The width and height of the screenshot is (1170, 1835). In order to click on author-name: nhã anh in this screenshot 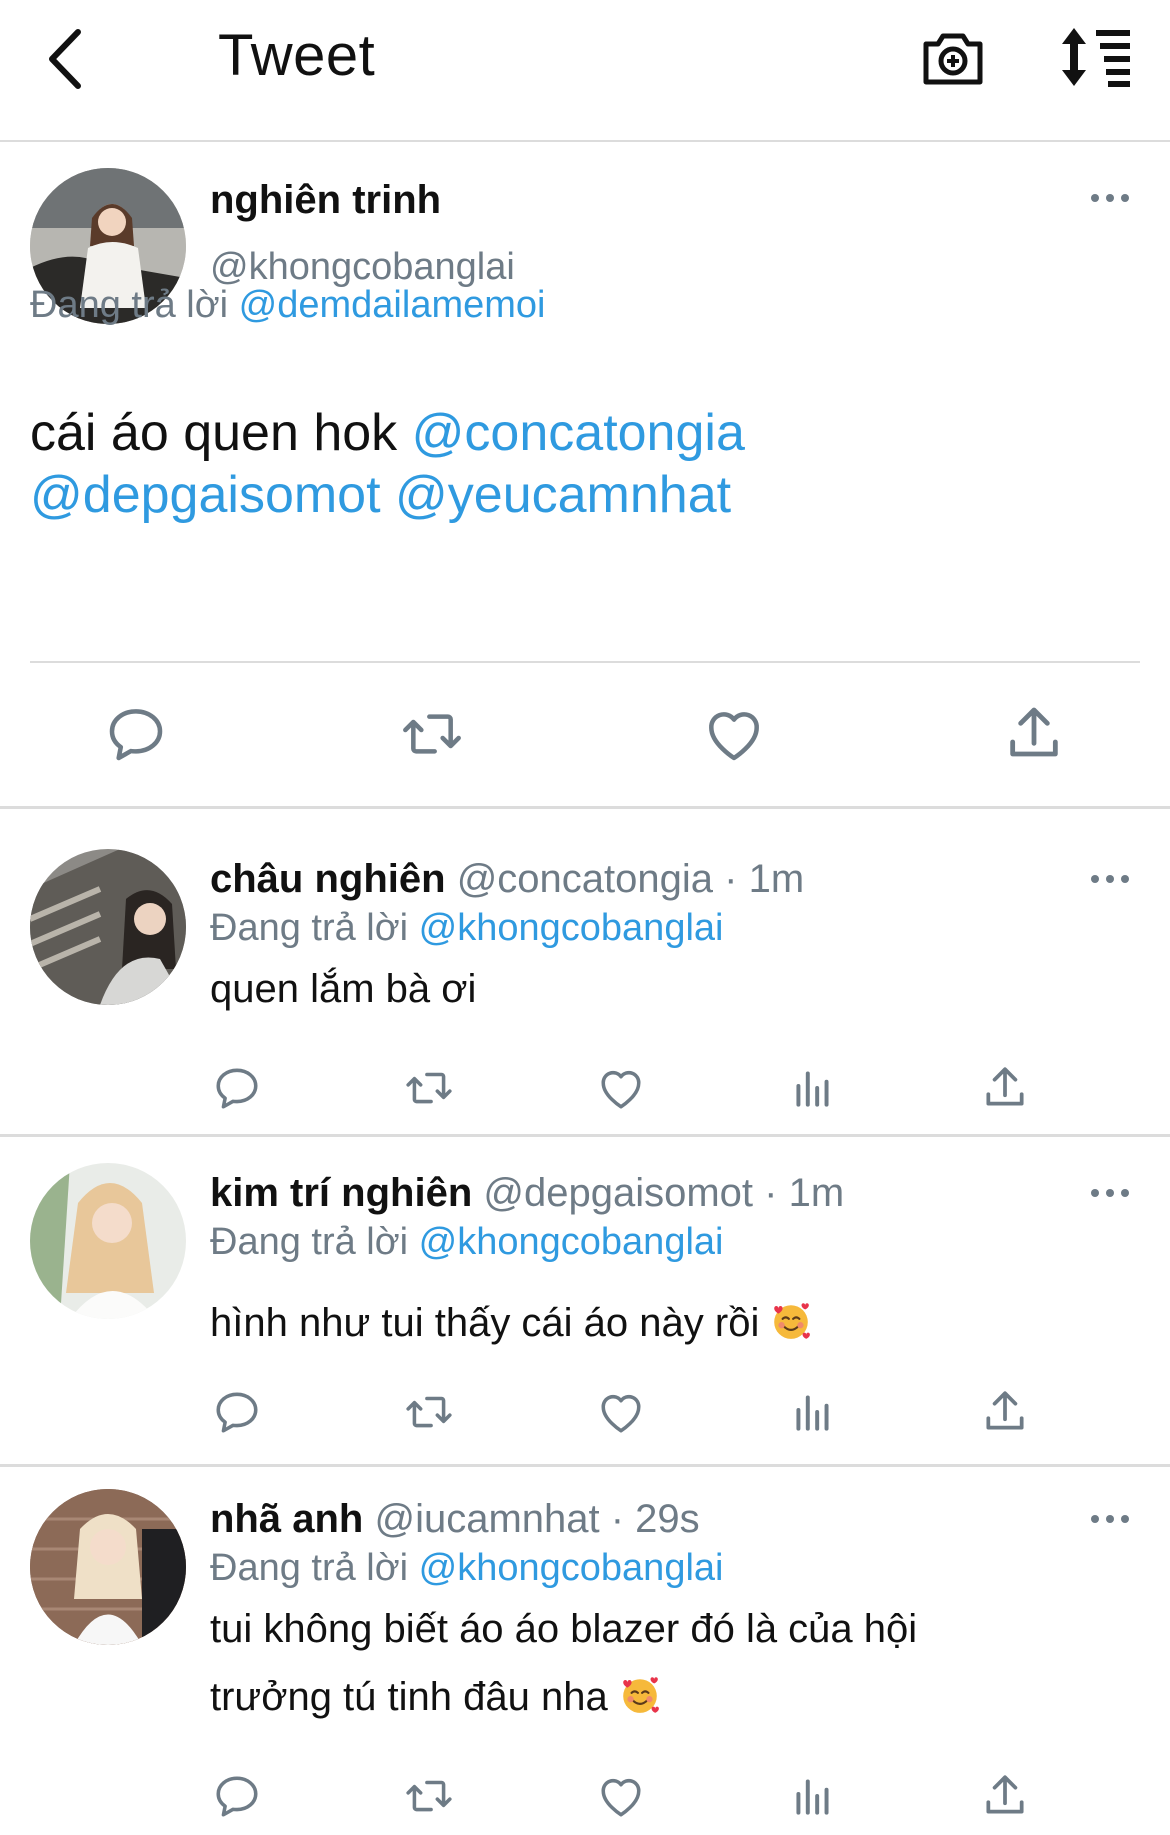, I will do `click(286, 1519)`.